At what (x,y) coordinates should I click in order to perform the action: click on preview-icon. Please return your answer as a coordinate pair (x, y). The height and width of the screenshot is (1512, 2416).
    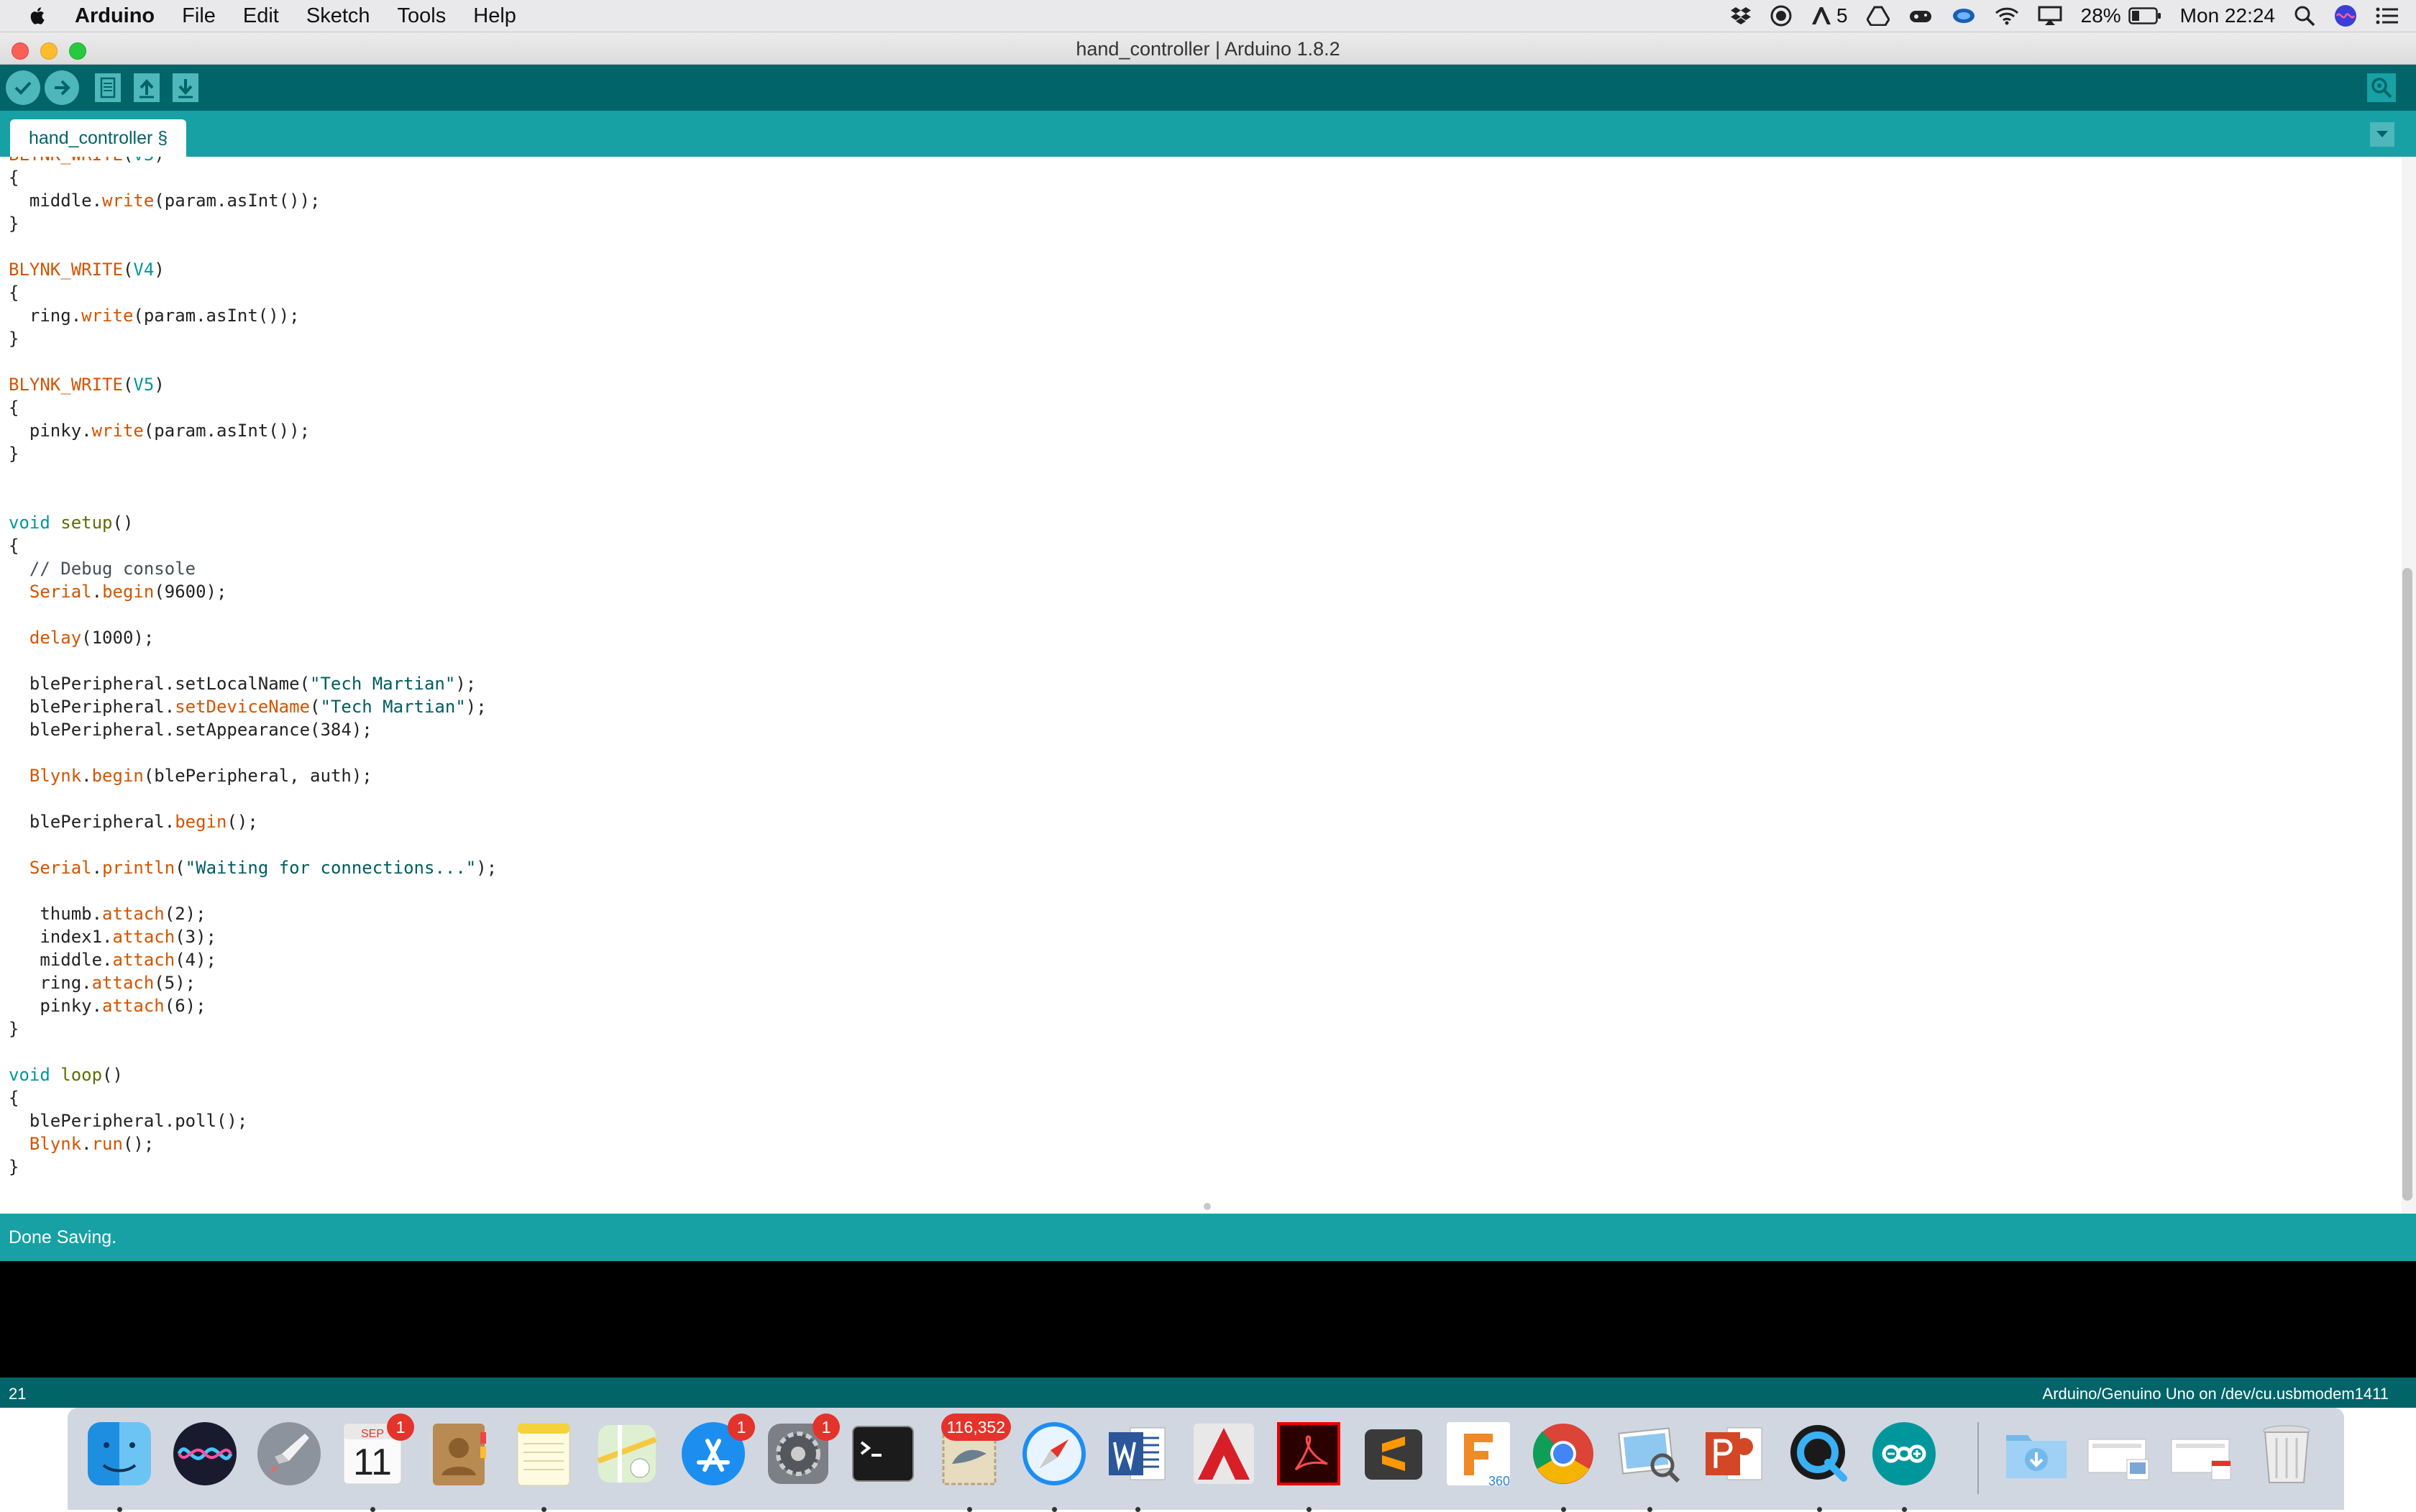
    Looking at the image, I should click on (1649, 1455).